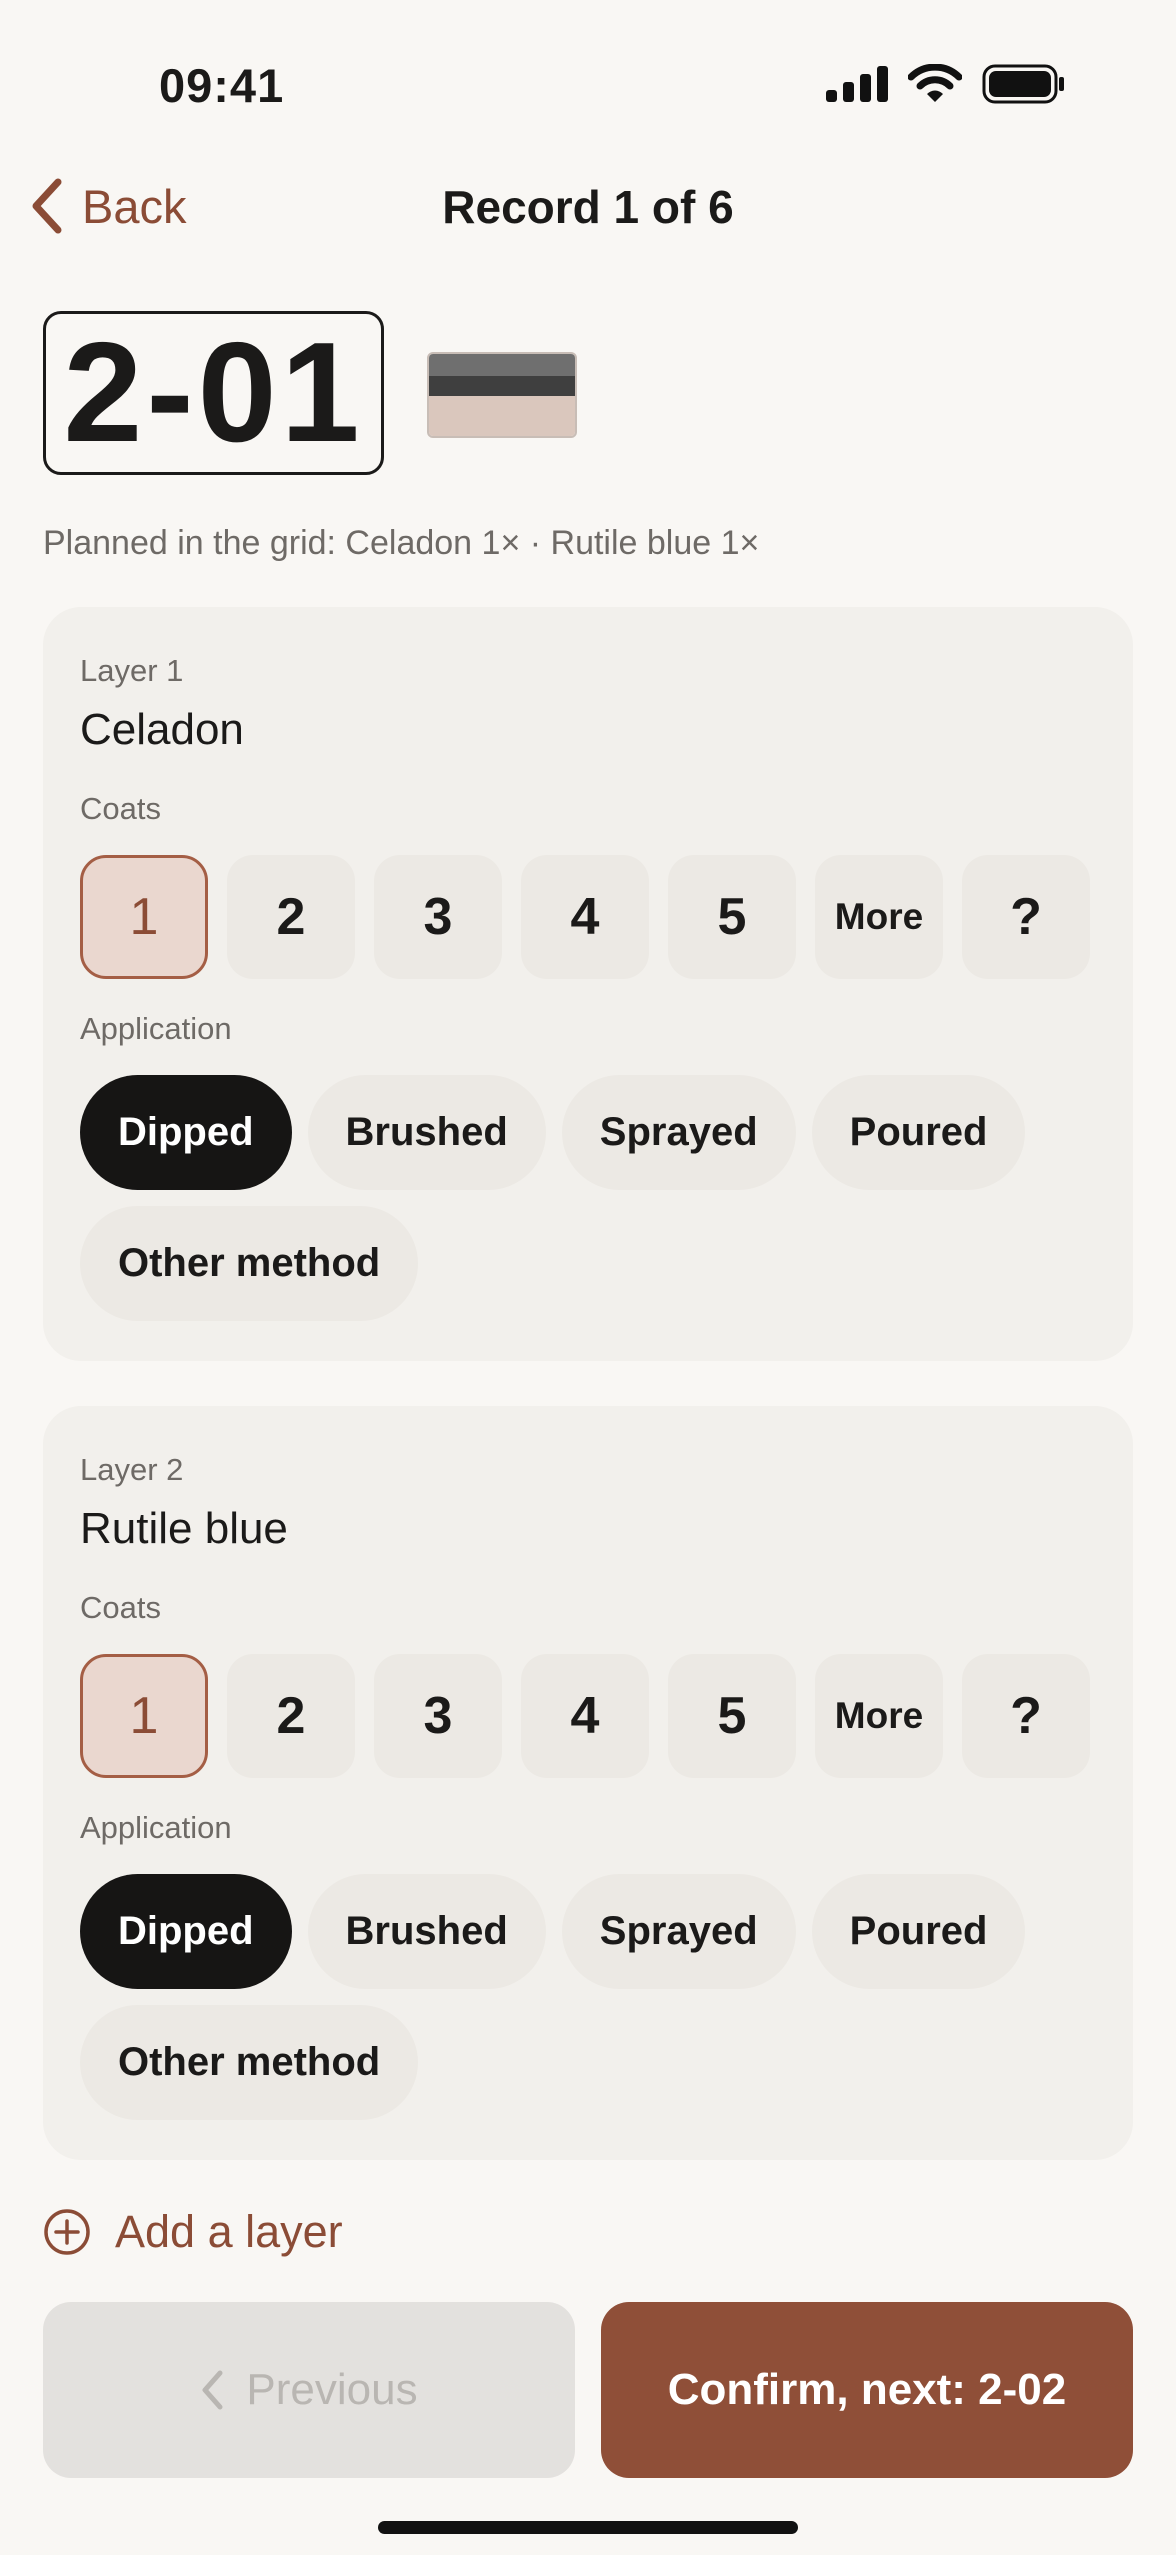  Describe the element at coordinates (67, 2232) in the screenshot. I see `plus-circle-icon` at that location.